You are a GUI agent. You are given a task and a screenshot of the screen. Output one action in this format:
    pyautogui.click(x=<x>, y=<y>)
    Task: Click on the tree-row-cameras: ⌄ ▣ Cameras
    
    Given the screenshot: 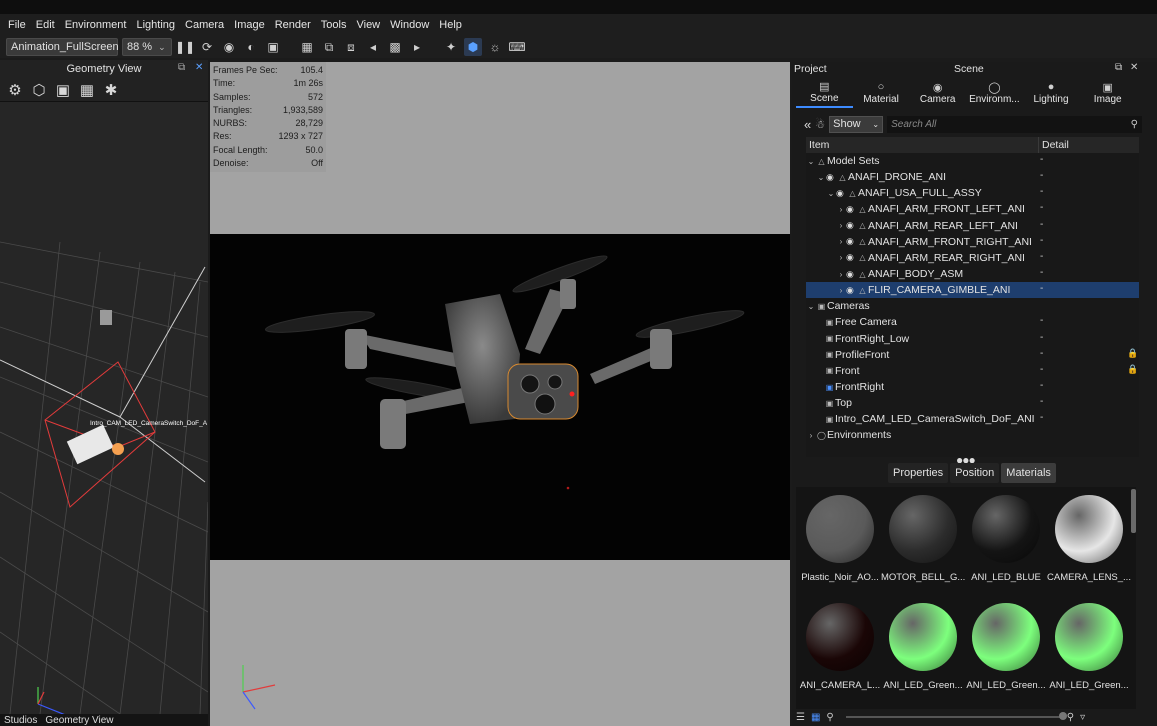 What is the action you would take?
    pyautogui.click(x=972, y=306)
    